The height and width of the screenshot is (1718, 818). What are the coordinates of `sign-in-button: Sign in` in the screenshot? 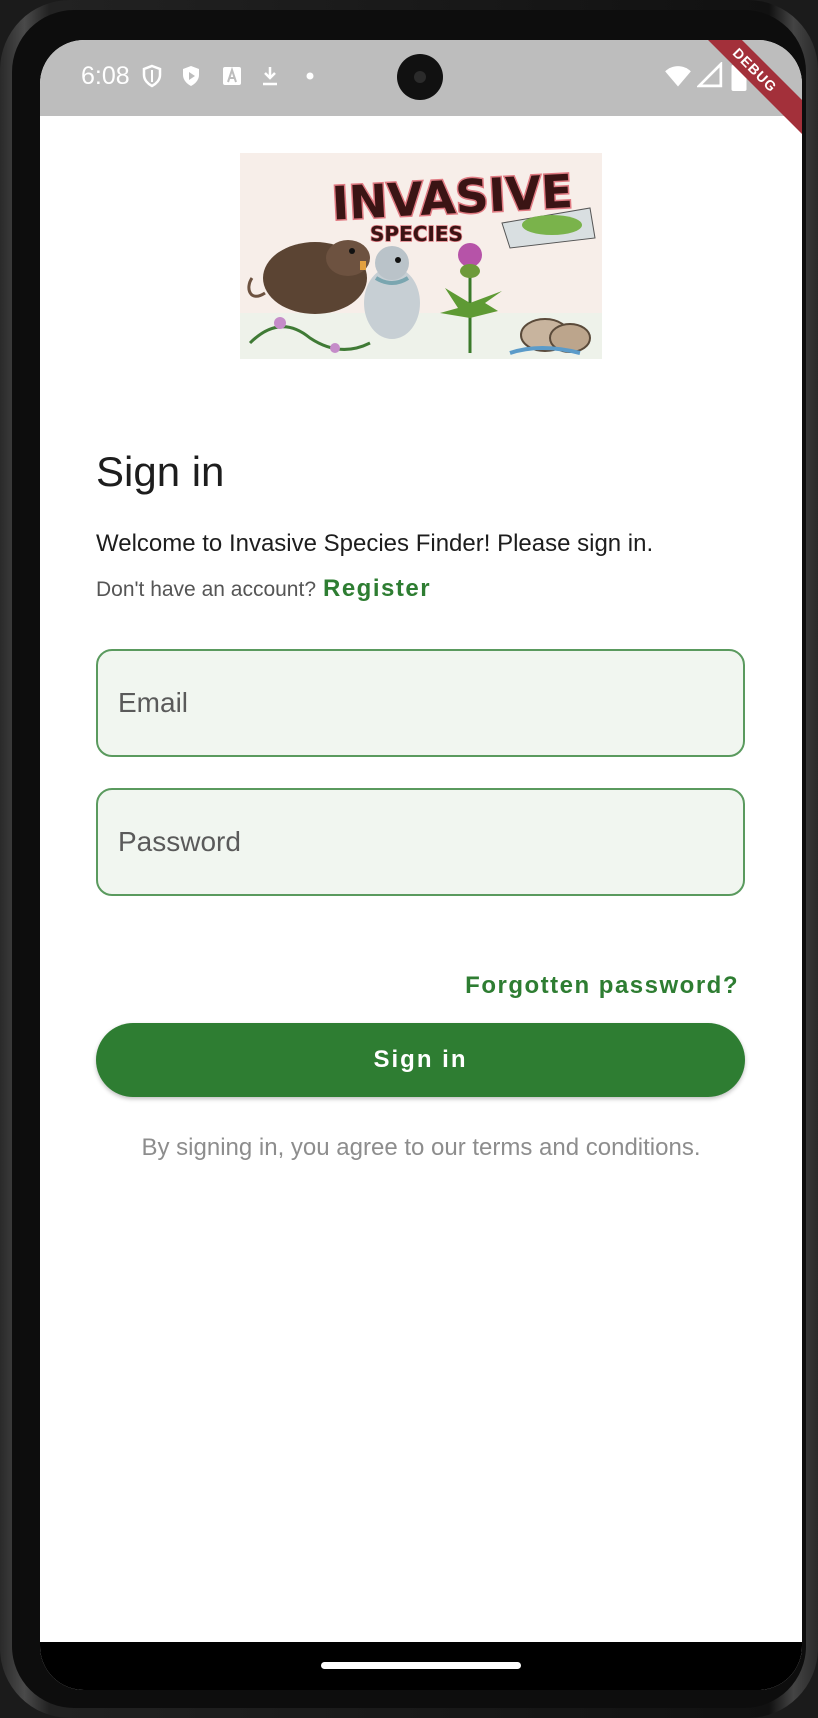 It's located at (420, 1060).